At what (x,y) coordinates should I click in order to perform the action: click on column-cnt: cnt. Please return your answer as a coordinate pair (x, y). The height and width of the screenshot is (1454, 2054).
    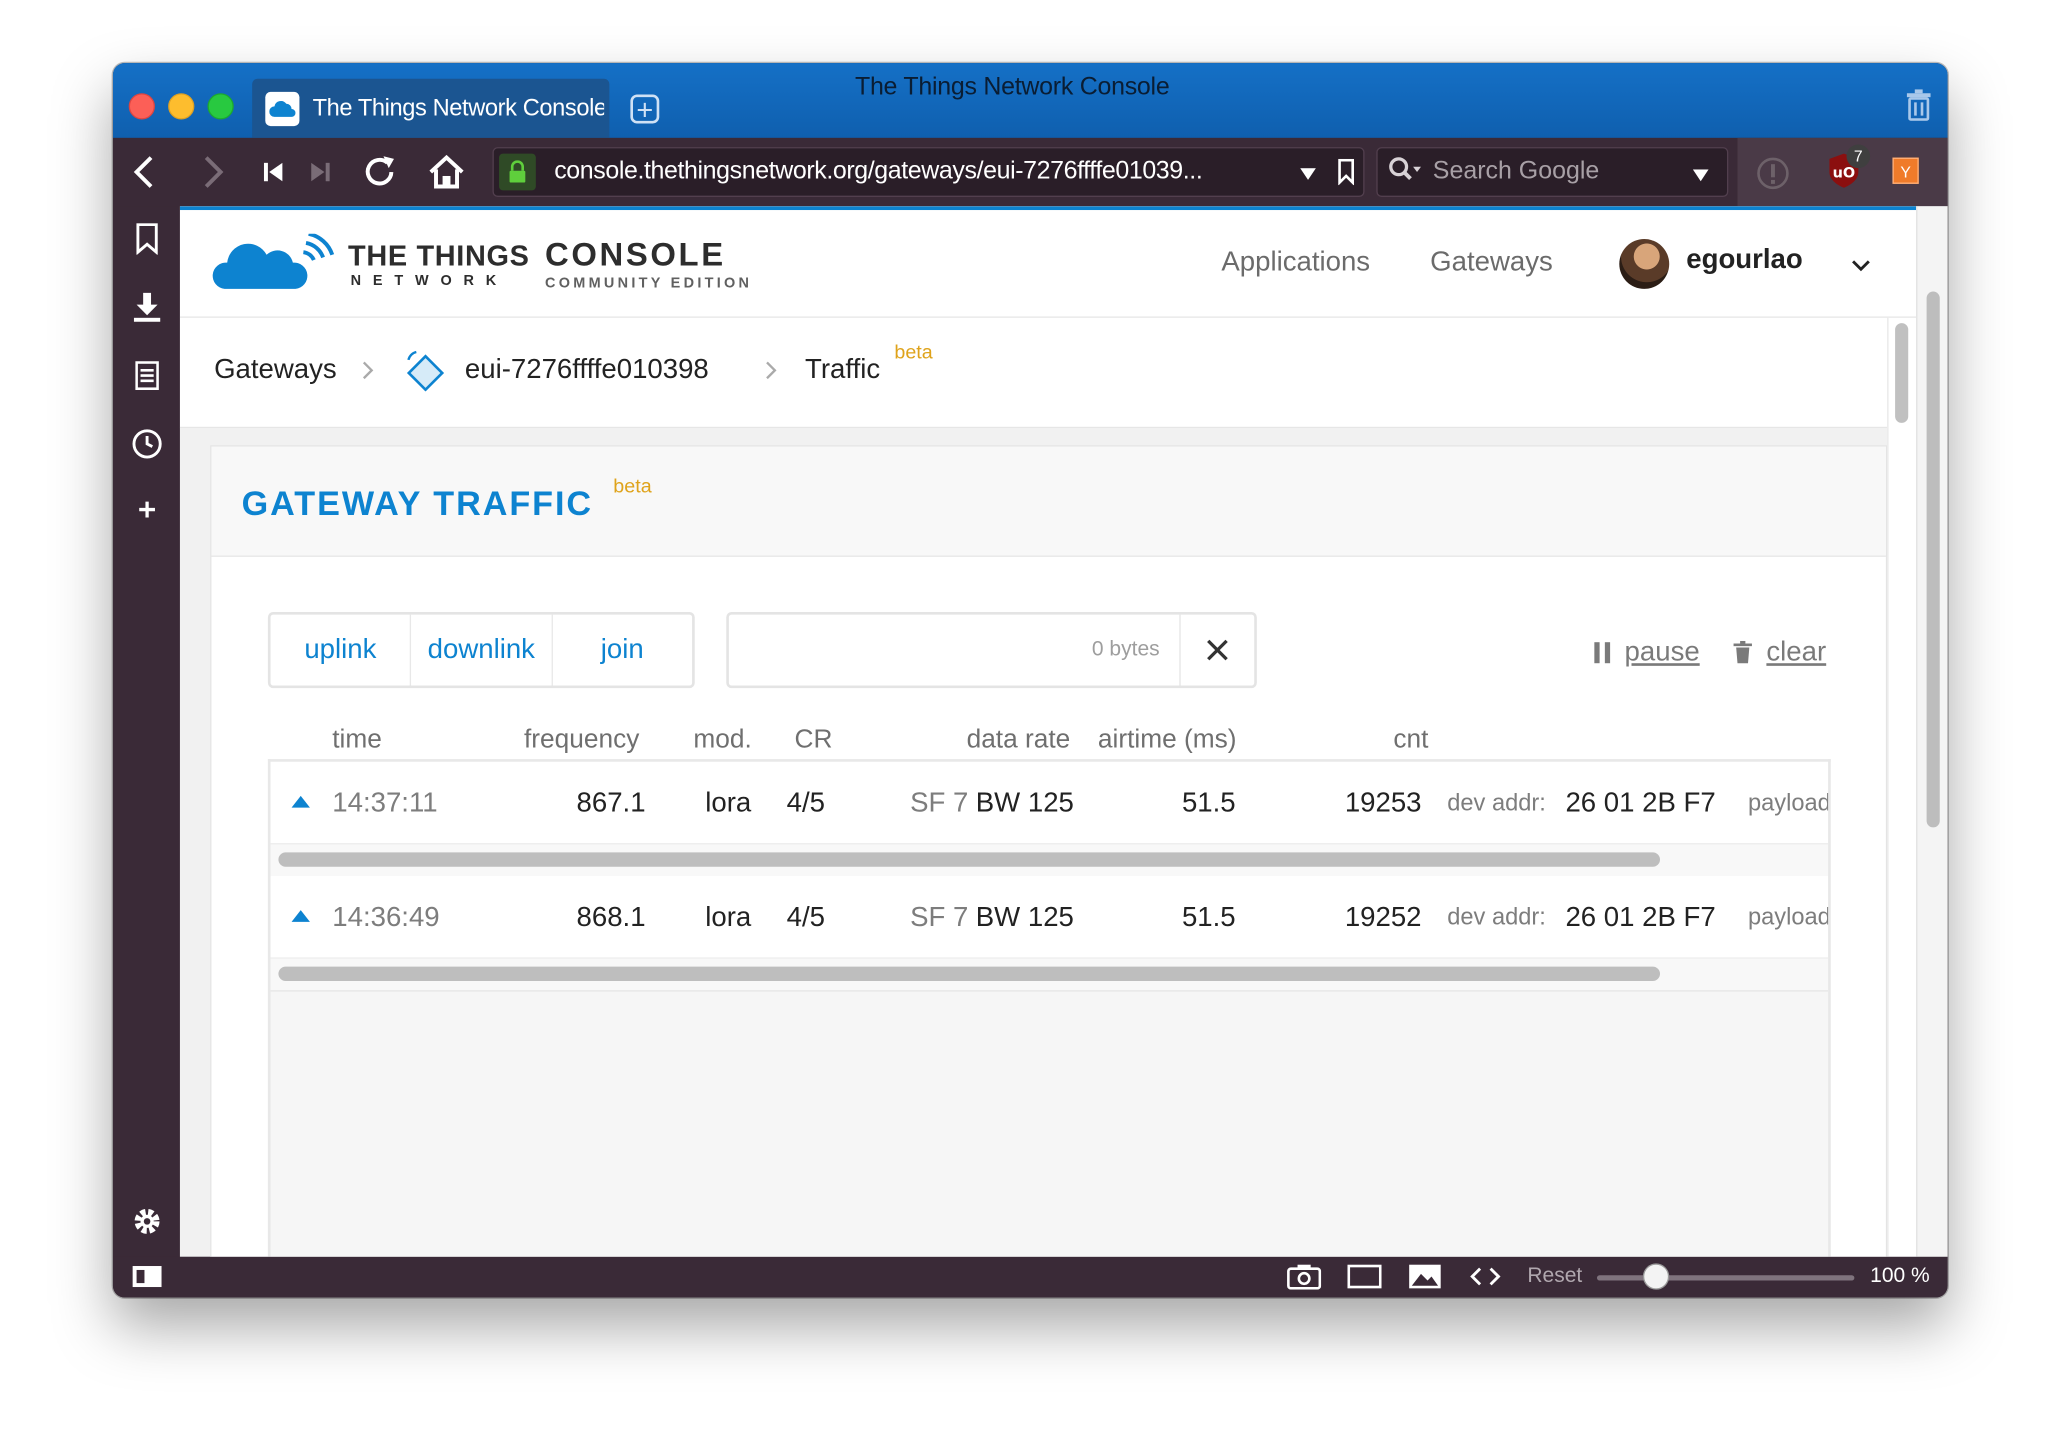
    Looking at the image, I should click on (1411, 739).